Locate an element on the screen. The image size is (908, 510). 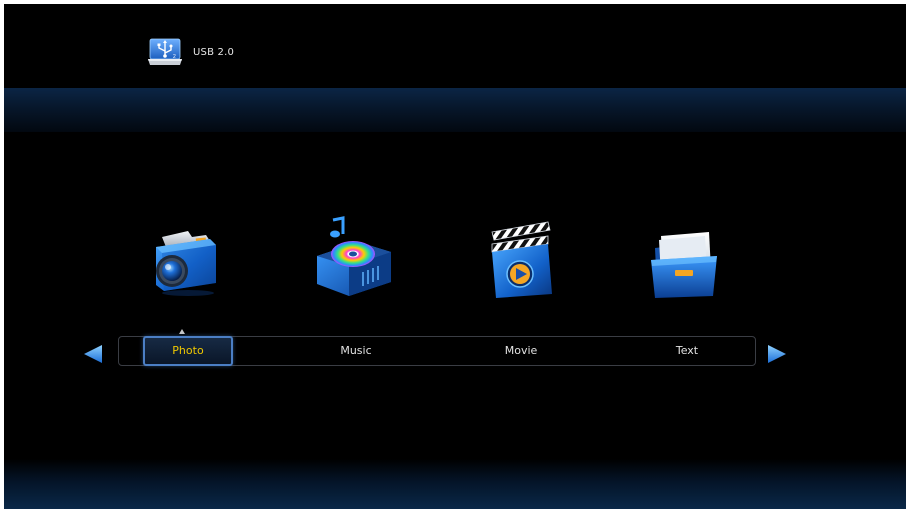
source-label: USB 2.0 is located at coordinates (214, 52).